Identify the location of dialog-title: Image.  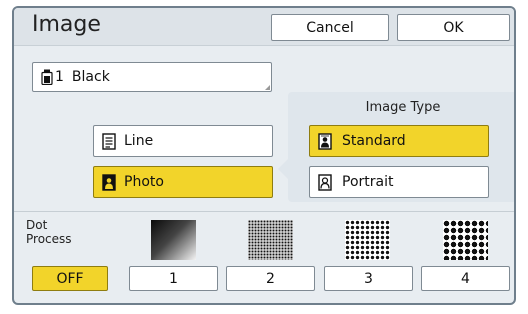
(66, 24).